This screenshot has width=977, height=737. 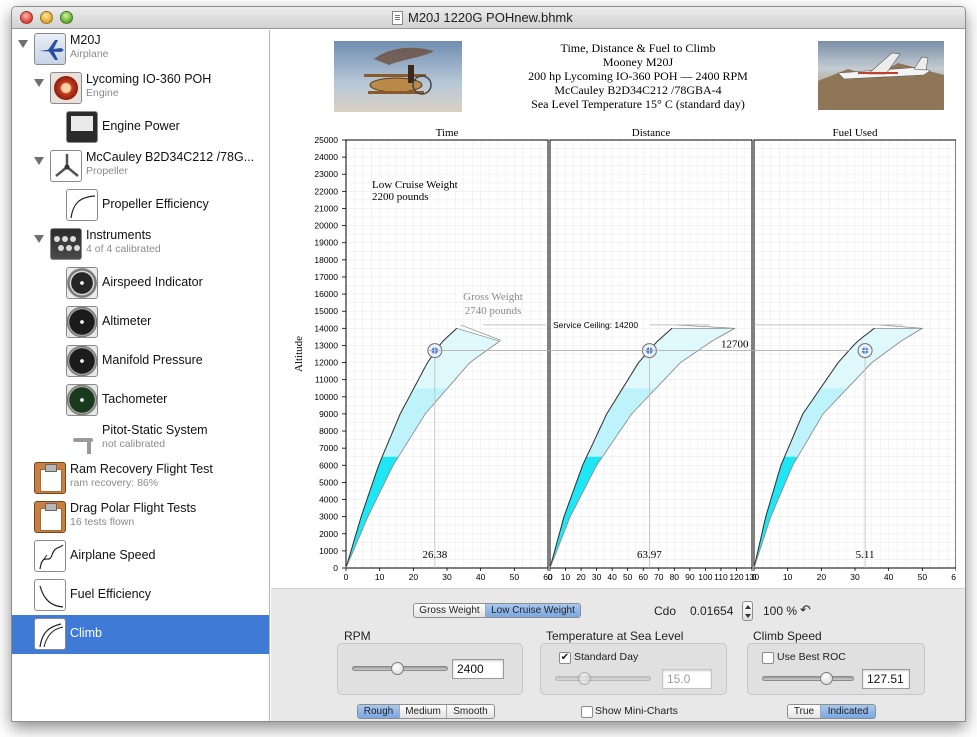 I want to click on sidebar-item-label: Airspeed Indicator, so click(x=152, y=282).